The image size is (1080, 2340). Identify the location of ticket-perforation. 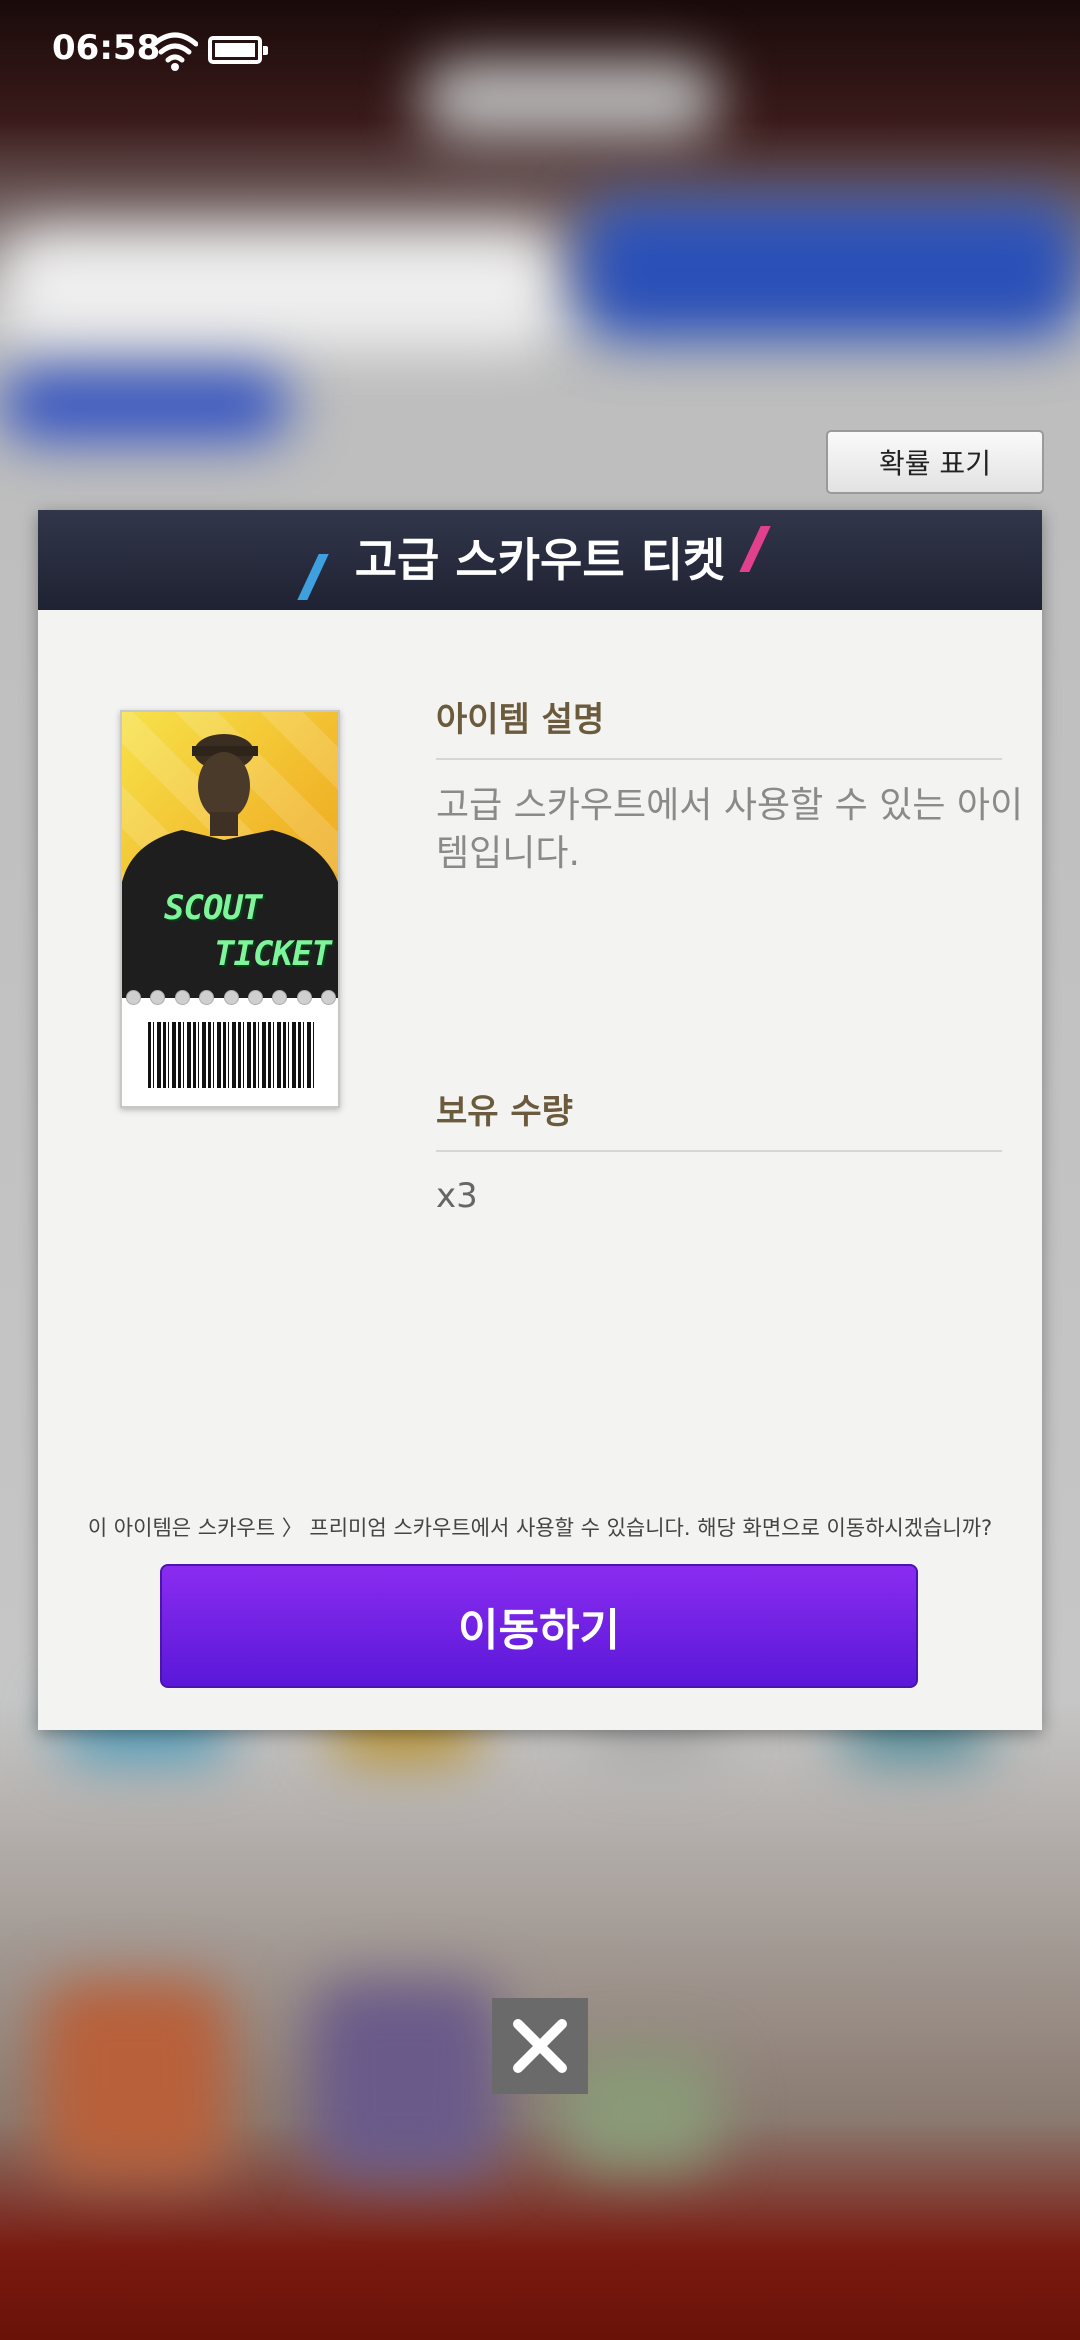
(231, 998).